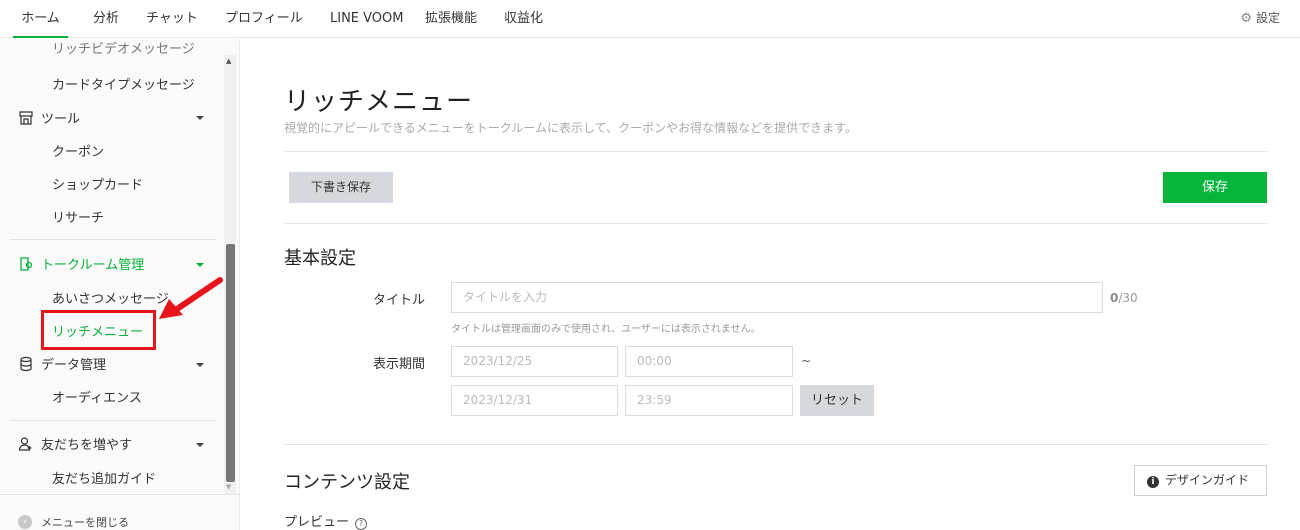  I want to click on content-settings-heading: コンテンツ設定, so click(347, 482).